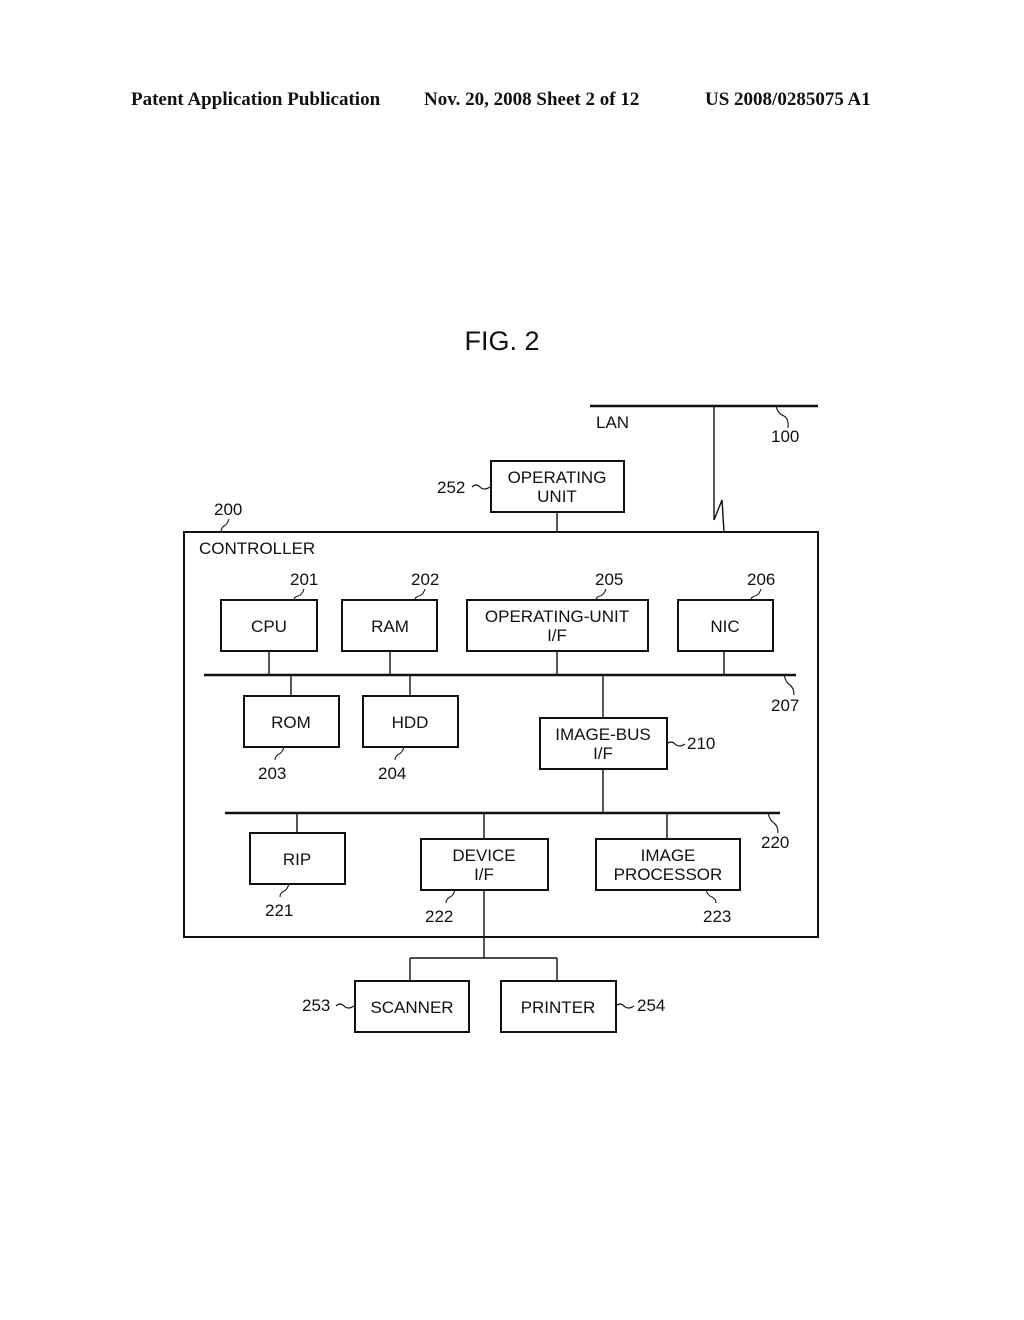  Describe the element at coordinates (411, 1007) in the screenshot. I see `scanner-label: SCANNER` at that location.